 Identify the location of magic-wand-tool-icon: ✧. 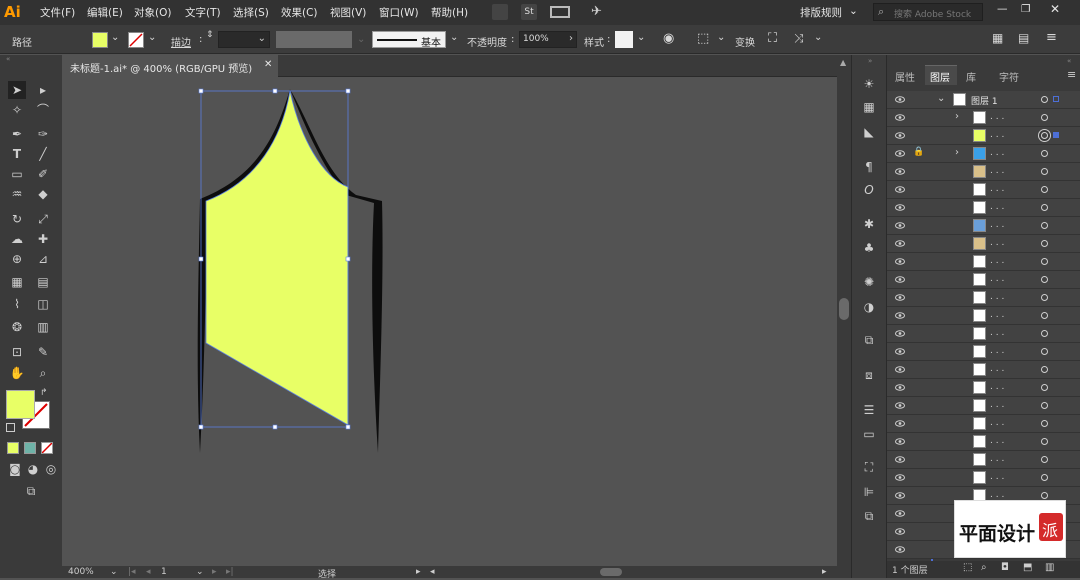
(17, 110).